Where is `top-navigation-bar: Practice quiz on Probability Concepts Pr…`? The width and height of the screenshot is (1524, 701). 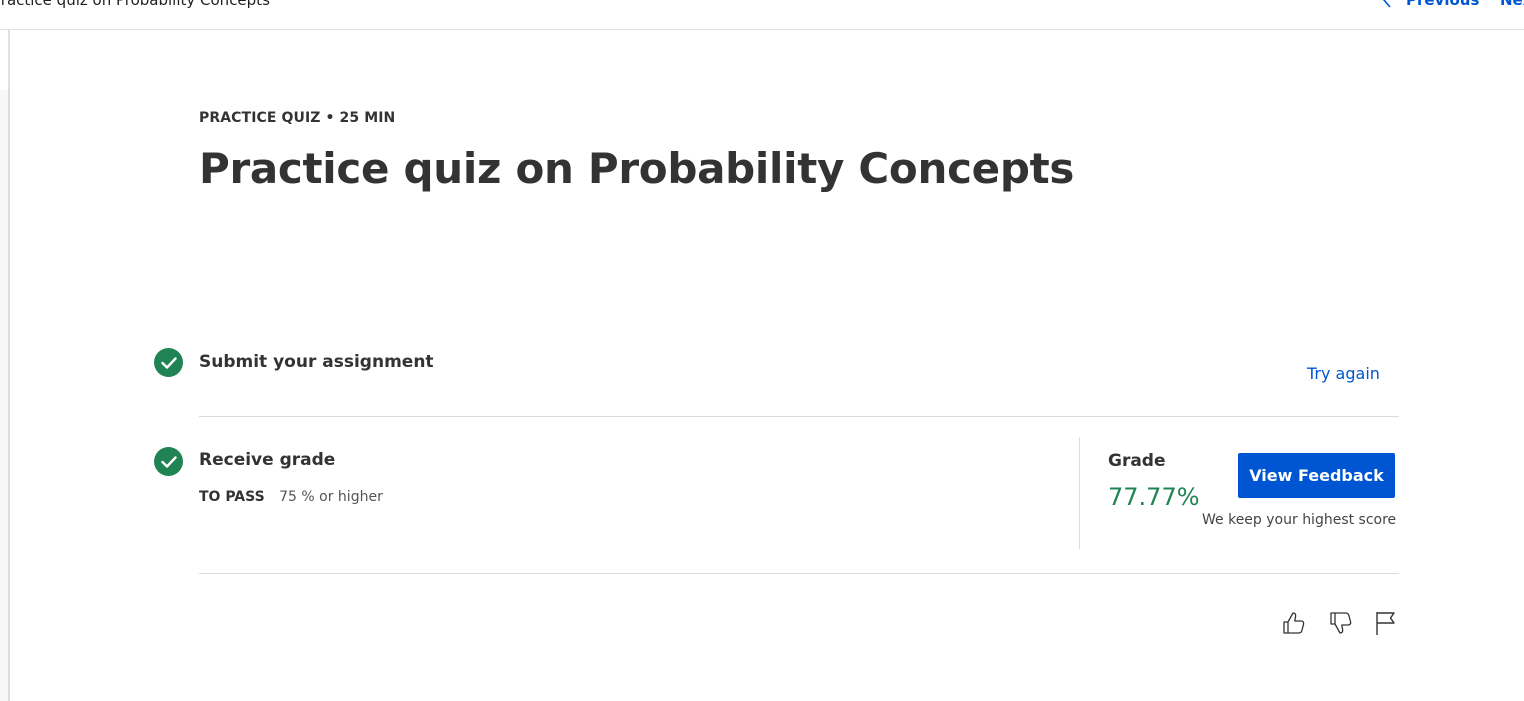 top-navigation-bar: Practice quiz on Probability Concepts Pr… is located at coordinates (762, 15).